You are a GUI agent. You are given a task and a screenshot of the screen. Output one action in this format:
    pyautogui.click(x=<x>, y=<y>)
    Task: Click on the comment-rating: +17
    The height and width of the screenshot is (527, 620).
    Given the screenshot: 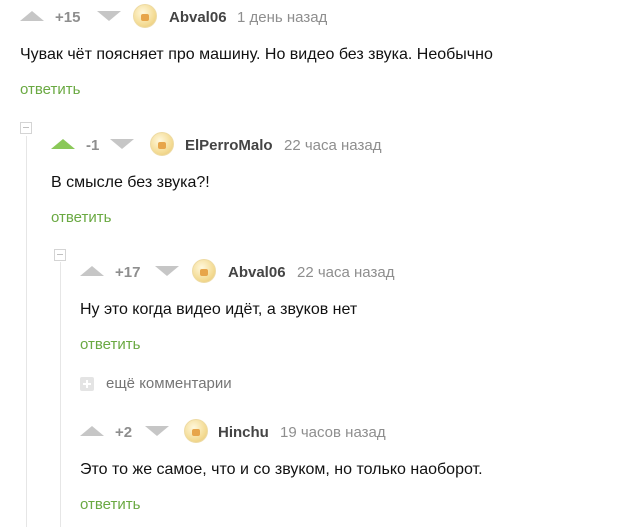 What is the action you would take?
    pyautogui.click(x=128, y=272)
    